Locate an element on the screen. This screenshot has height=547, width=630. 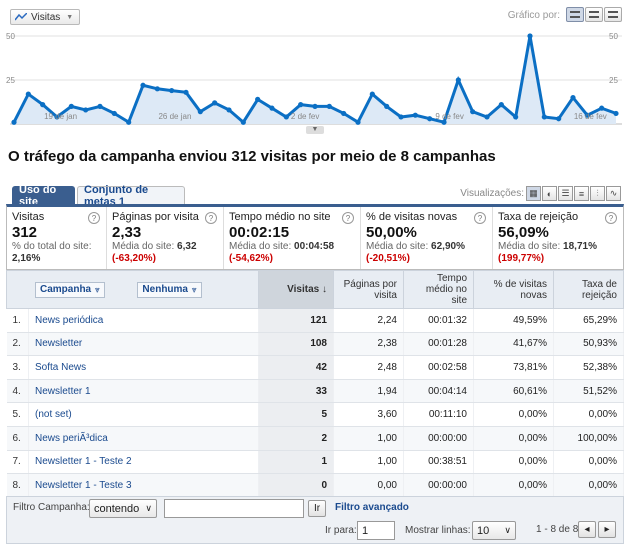
advanced-filter-link: Filtro avançado is located at coordinates (372, 507).